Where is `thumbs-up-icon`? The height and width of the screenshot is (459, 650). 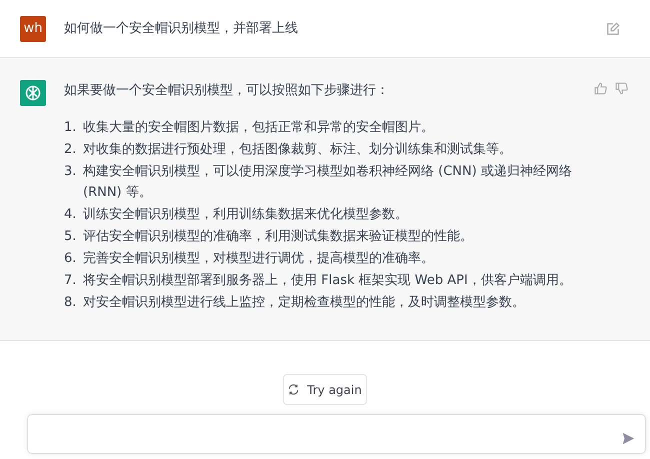 thumbs-up-icon is located at coordinates (600, 88).